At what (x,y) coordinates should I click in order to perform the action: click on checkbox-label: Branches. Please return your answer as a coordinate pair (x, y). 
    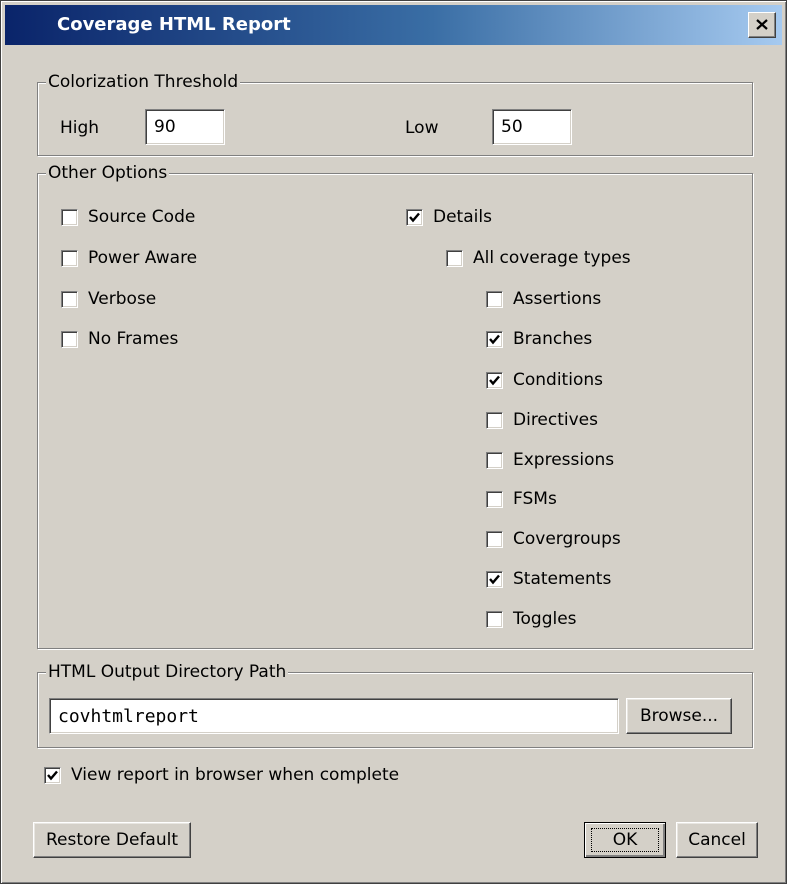
    Looking at the image, I should click on (553, 339).